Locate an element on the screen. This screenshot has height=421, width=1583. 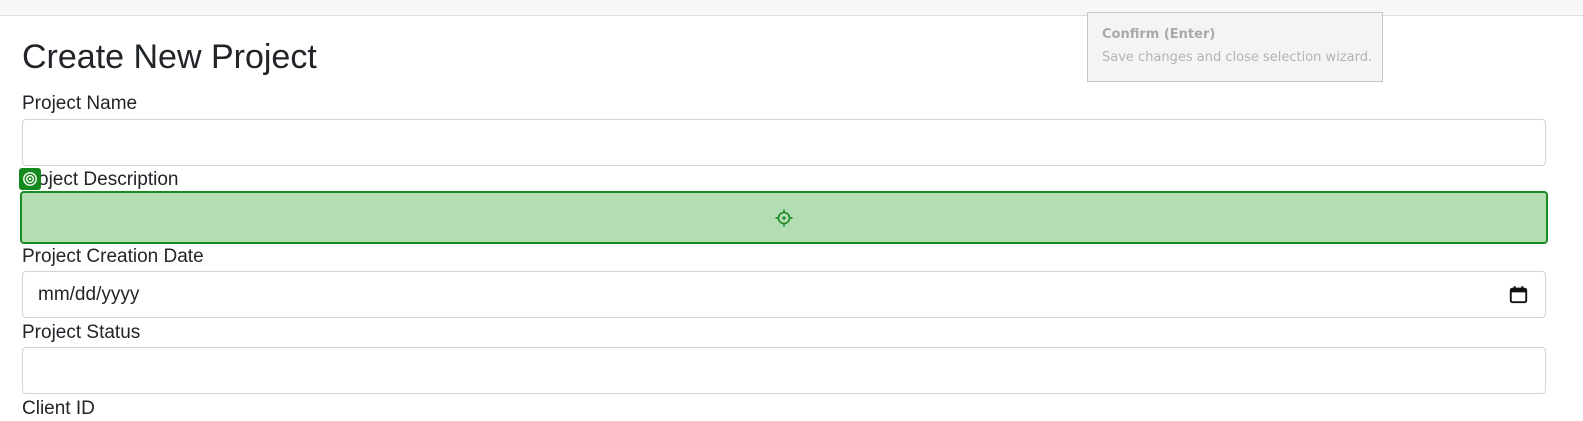
project-name-input is located at coordinates (784, 142).